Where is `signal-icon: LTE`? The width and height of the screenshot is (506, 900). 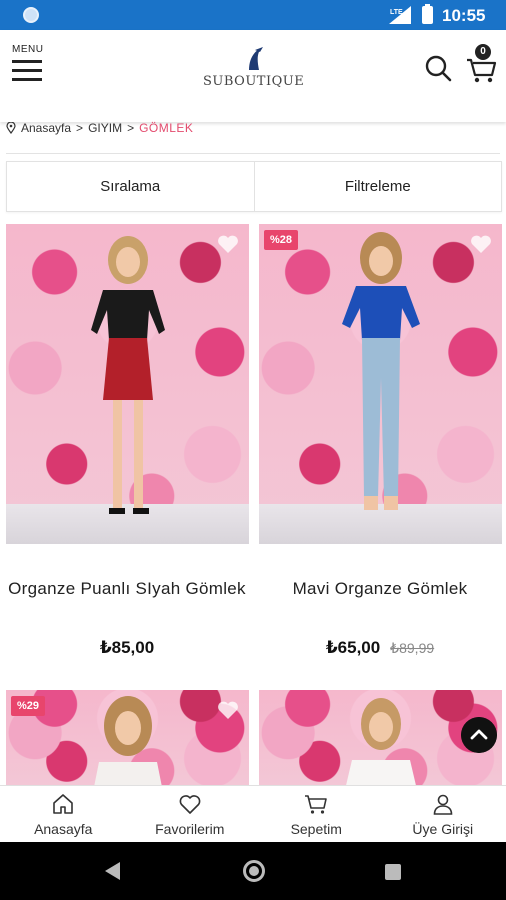 signal-icon: LTE is located at coordinates (400, 15).